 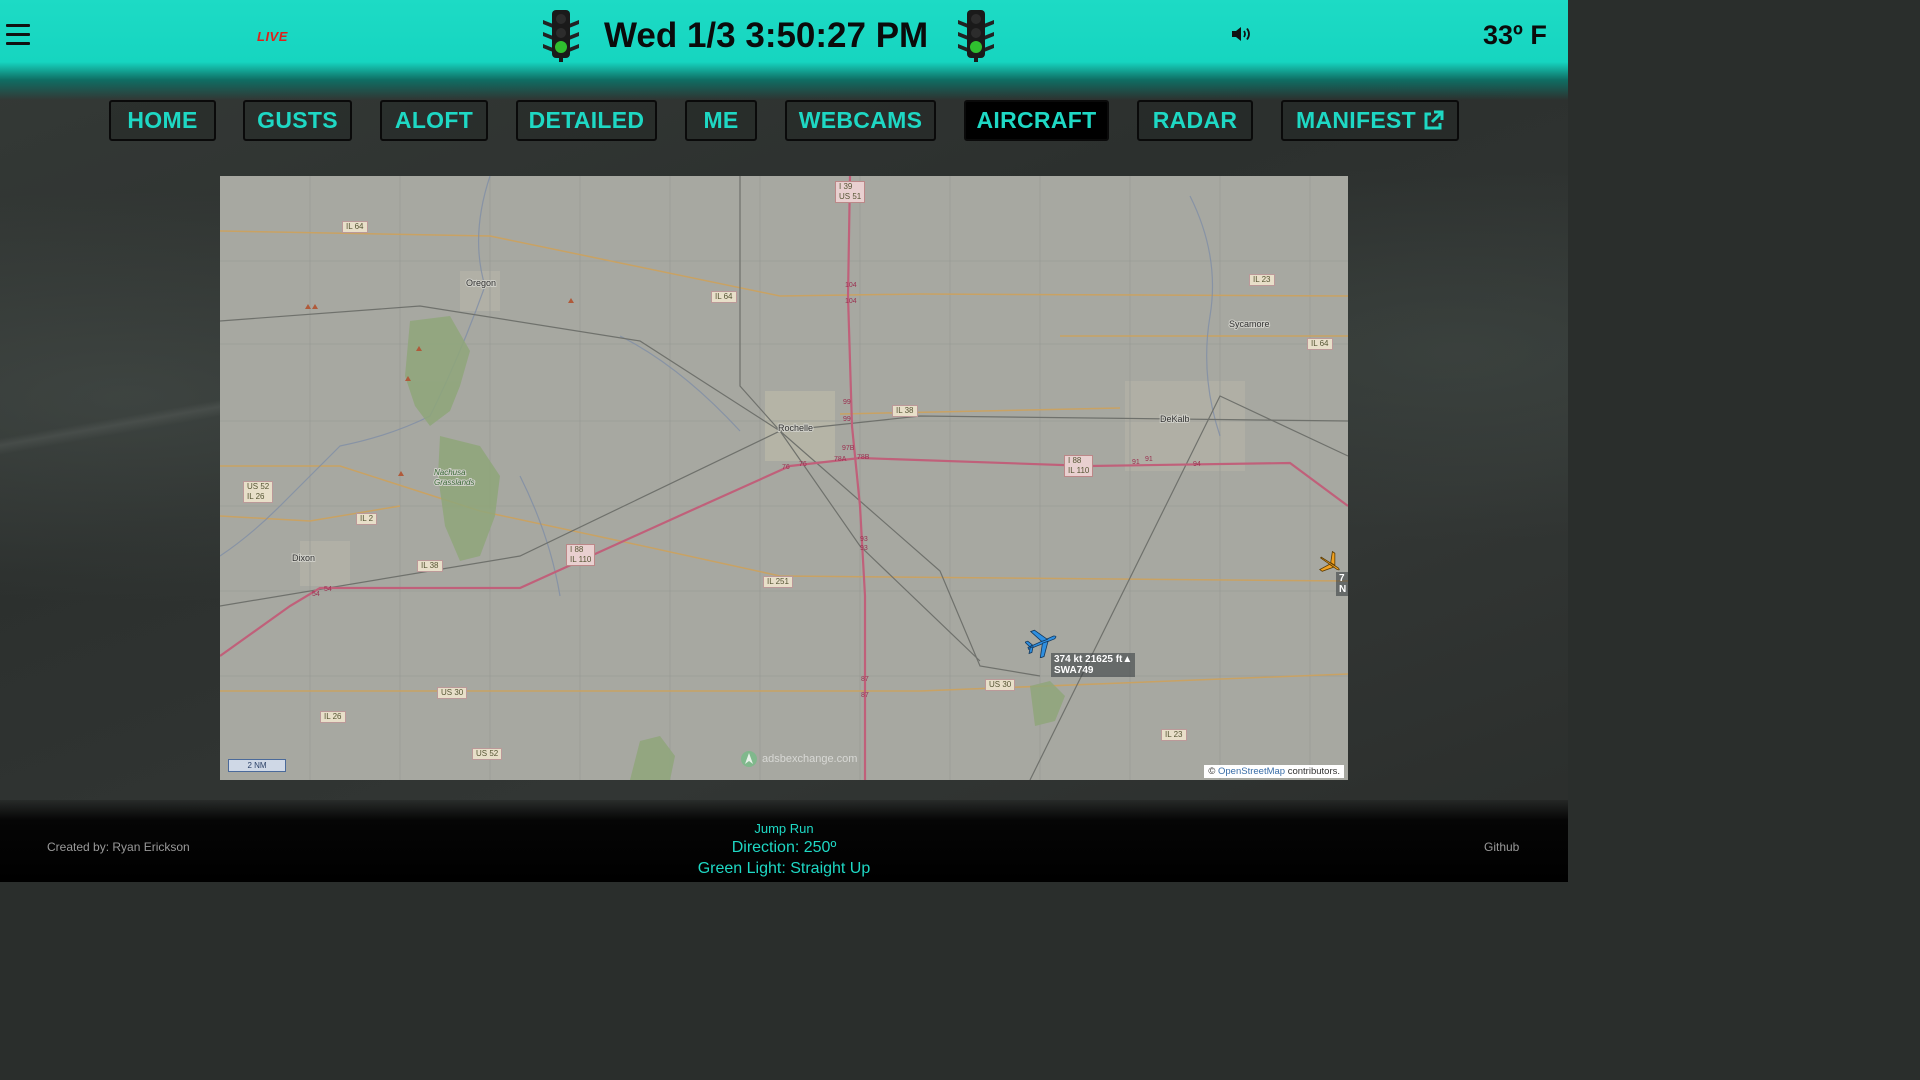 I want to click on adsb-watermark-text: adsbexchange.com, so click(x=810, y=759).